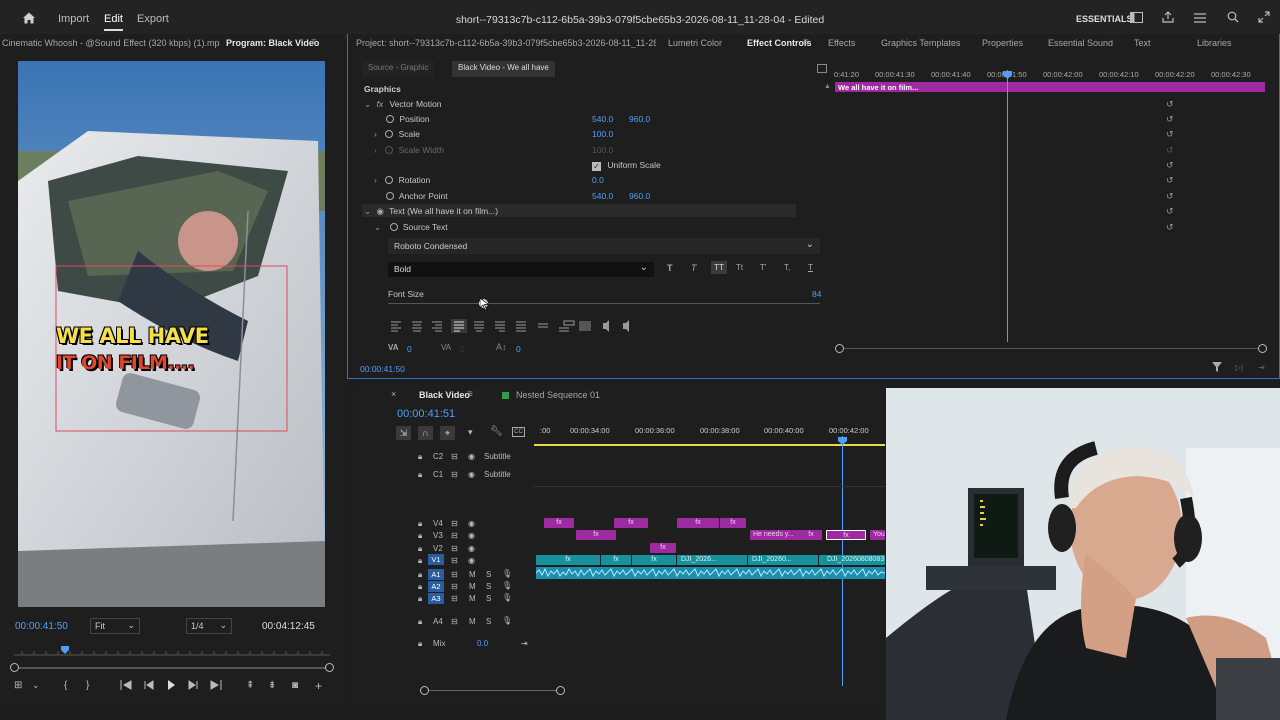 This screenshot has width=1280, height=720. What do you see at coordinates (787, 267) in the screenshot?
I see `subscript-button: T,` at bounding box center [787, 267].